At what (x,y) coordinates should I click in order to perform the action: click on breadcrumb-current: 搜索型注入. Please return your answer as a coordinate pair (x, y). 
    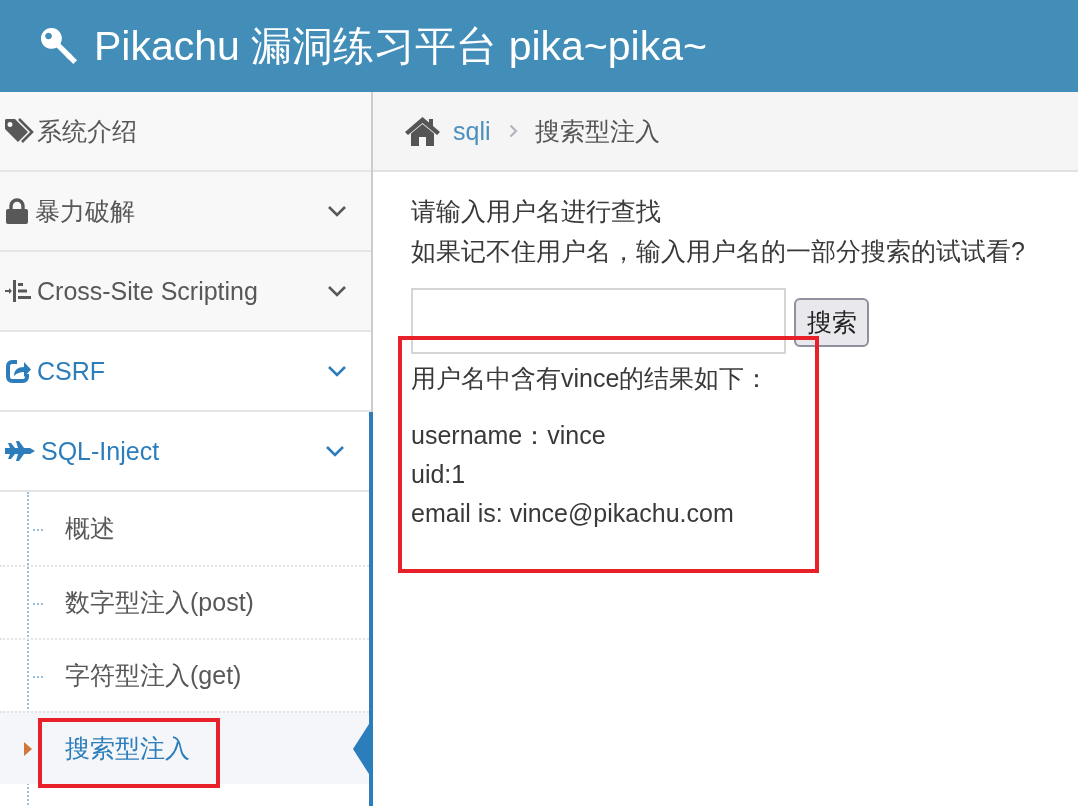
    Looking at the image, I should click on (597, 131).